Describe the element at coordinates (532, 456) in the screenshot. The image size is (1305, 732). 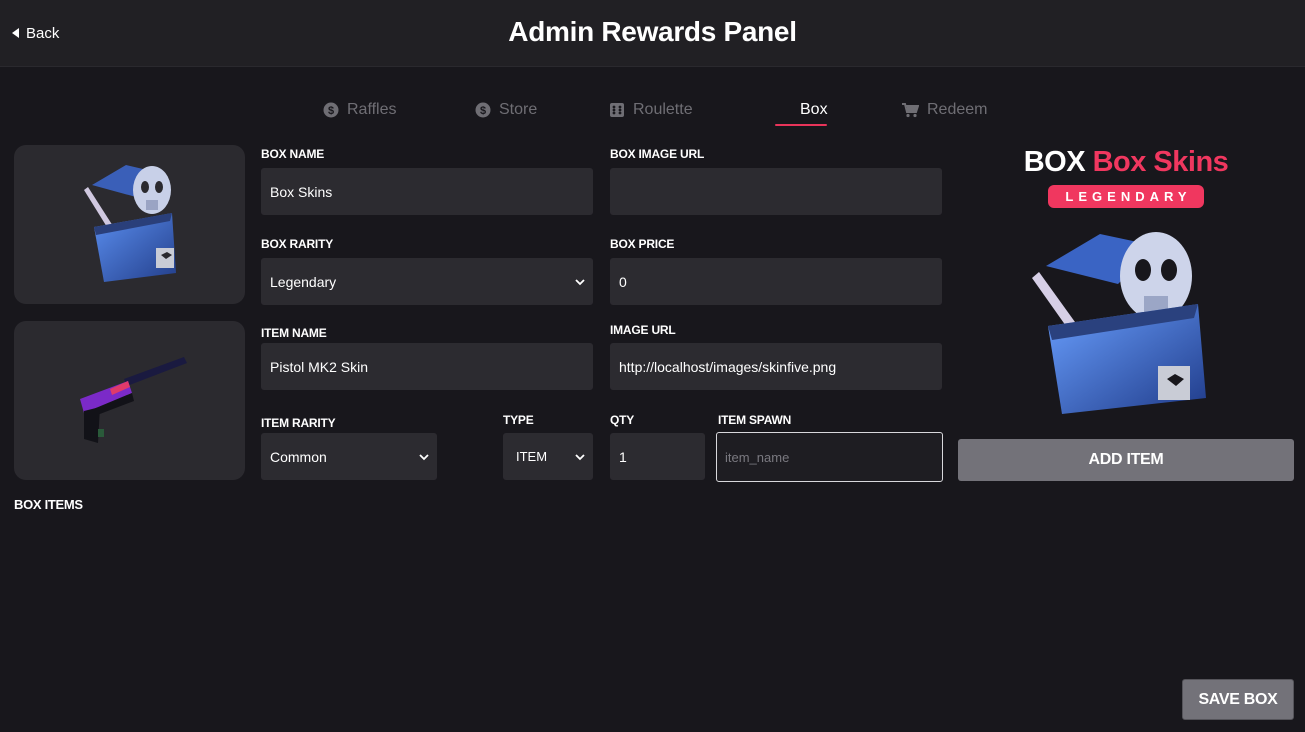
I see `type-value: ITEM` at that location.